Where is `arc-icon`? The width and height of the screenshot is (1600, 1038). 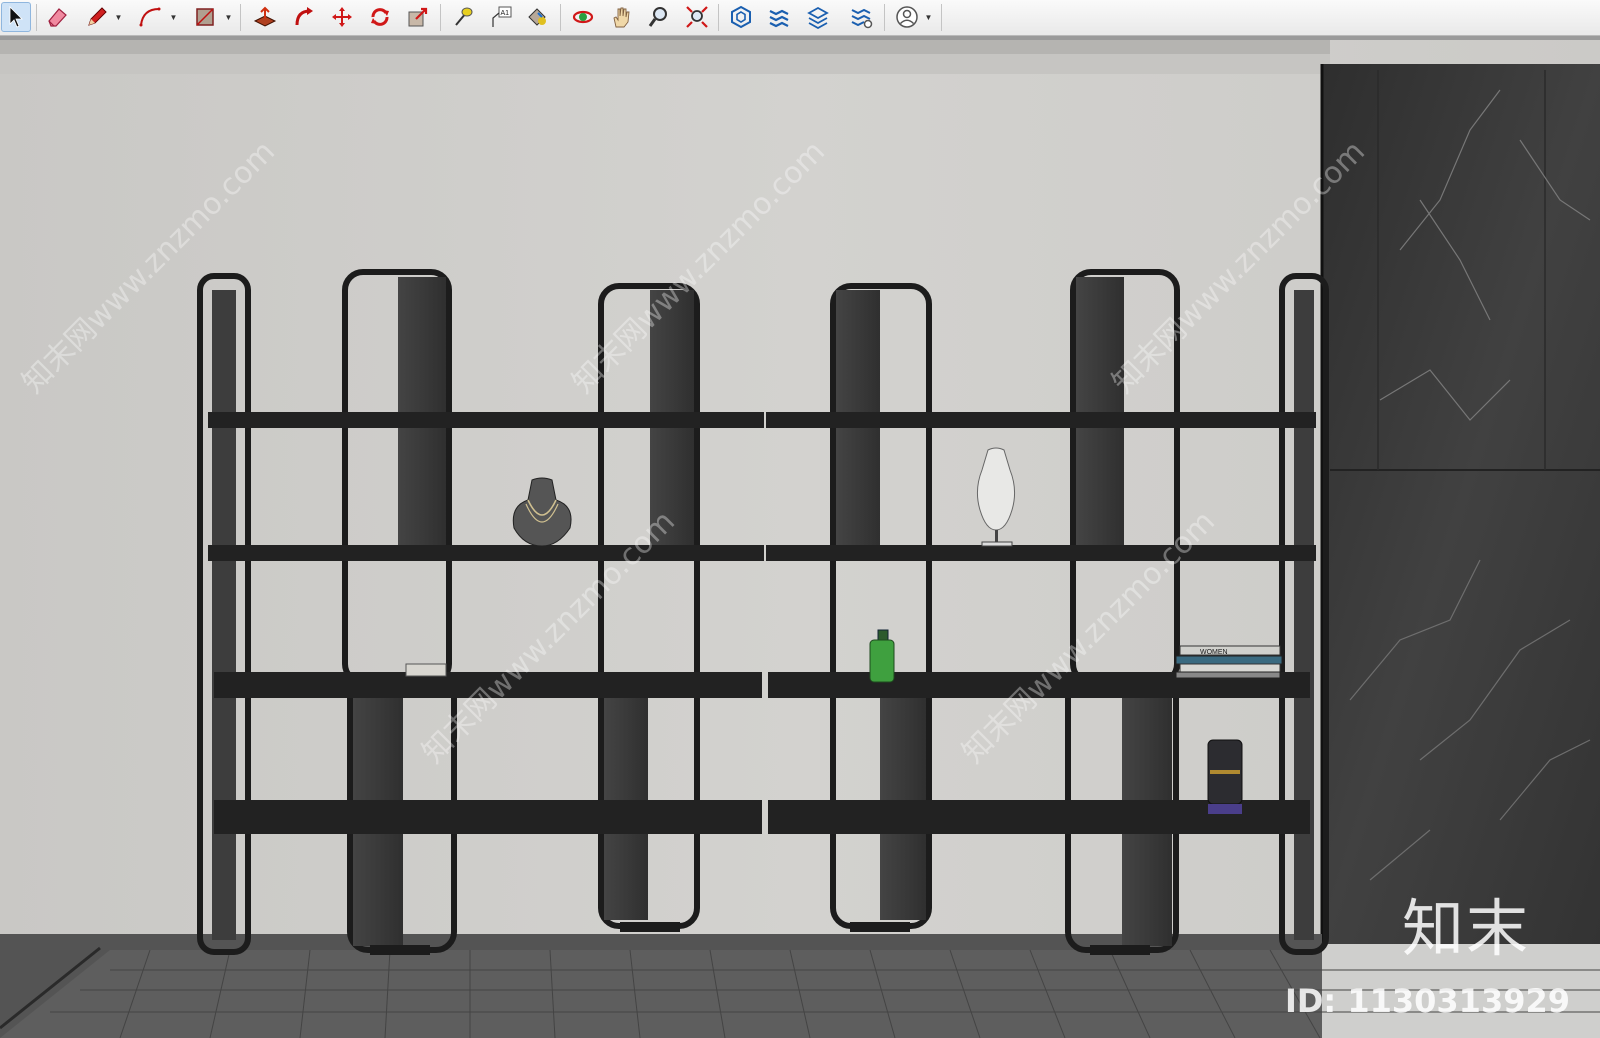 arc-icon is located at coordinates (150, 17).